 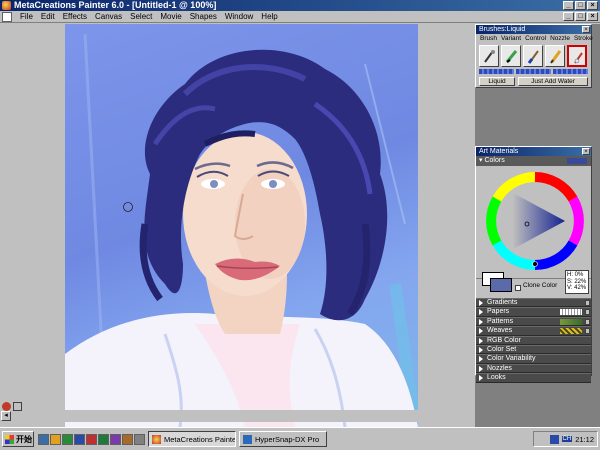 What do you see at coordinates (247, 439) in the screenshot?
I see `hypersnap-task-icon` at bounding box center [247, 439].